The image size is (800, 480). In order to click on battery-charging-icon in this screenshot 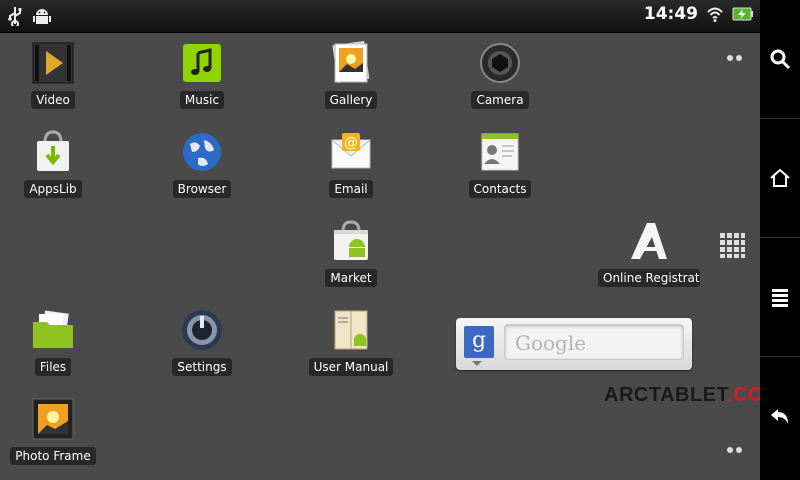, I will do `click(742, 14)`.